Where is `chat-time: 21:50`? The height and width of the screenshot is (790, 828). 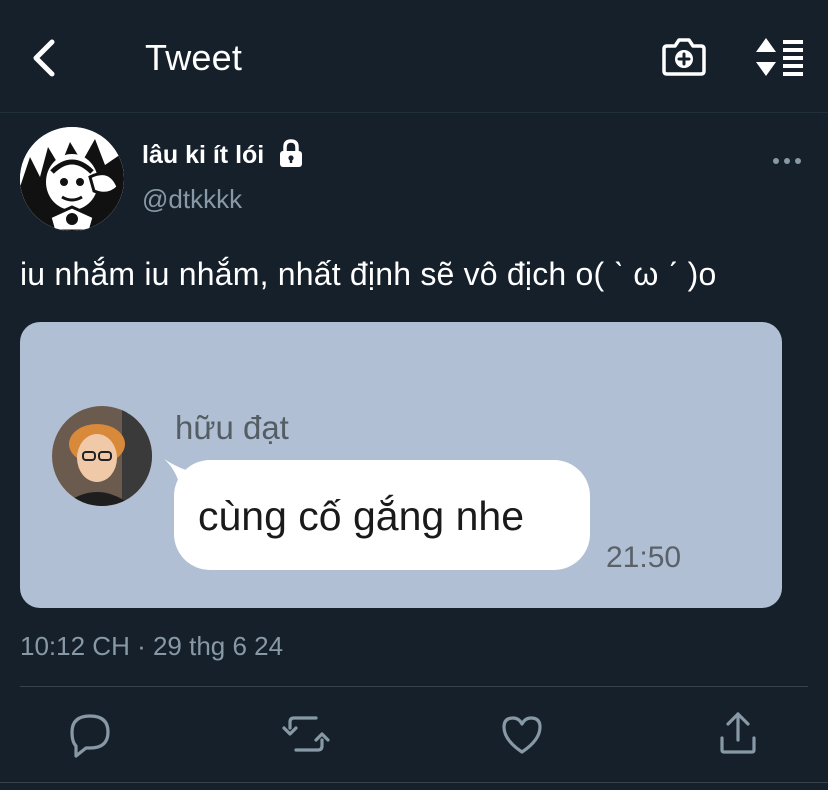 chat-time: 21:50 is located at coordinates (644, 557).